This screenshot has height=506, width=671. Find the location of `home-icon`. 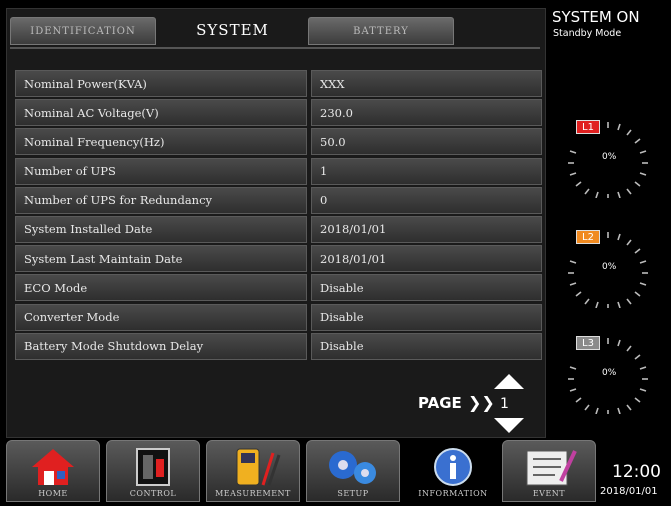

home-icon is located at coordinates (53, 469).